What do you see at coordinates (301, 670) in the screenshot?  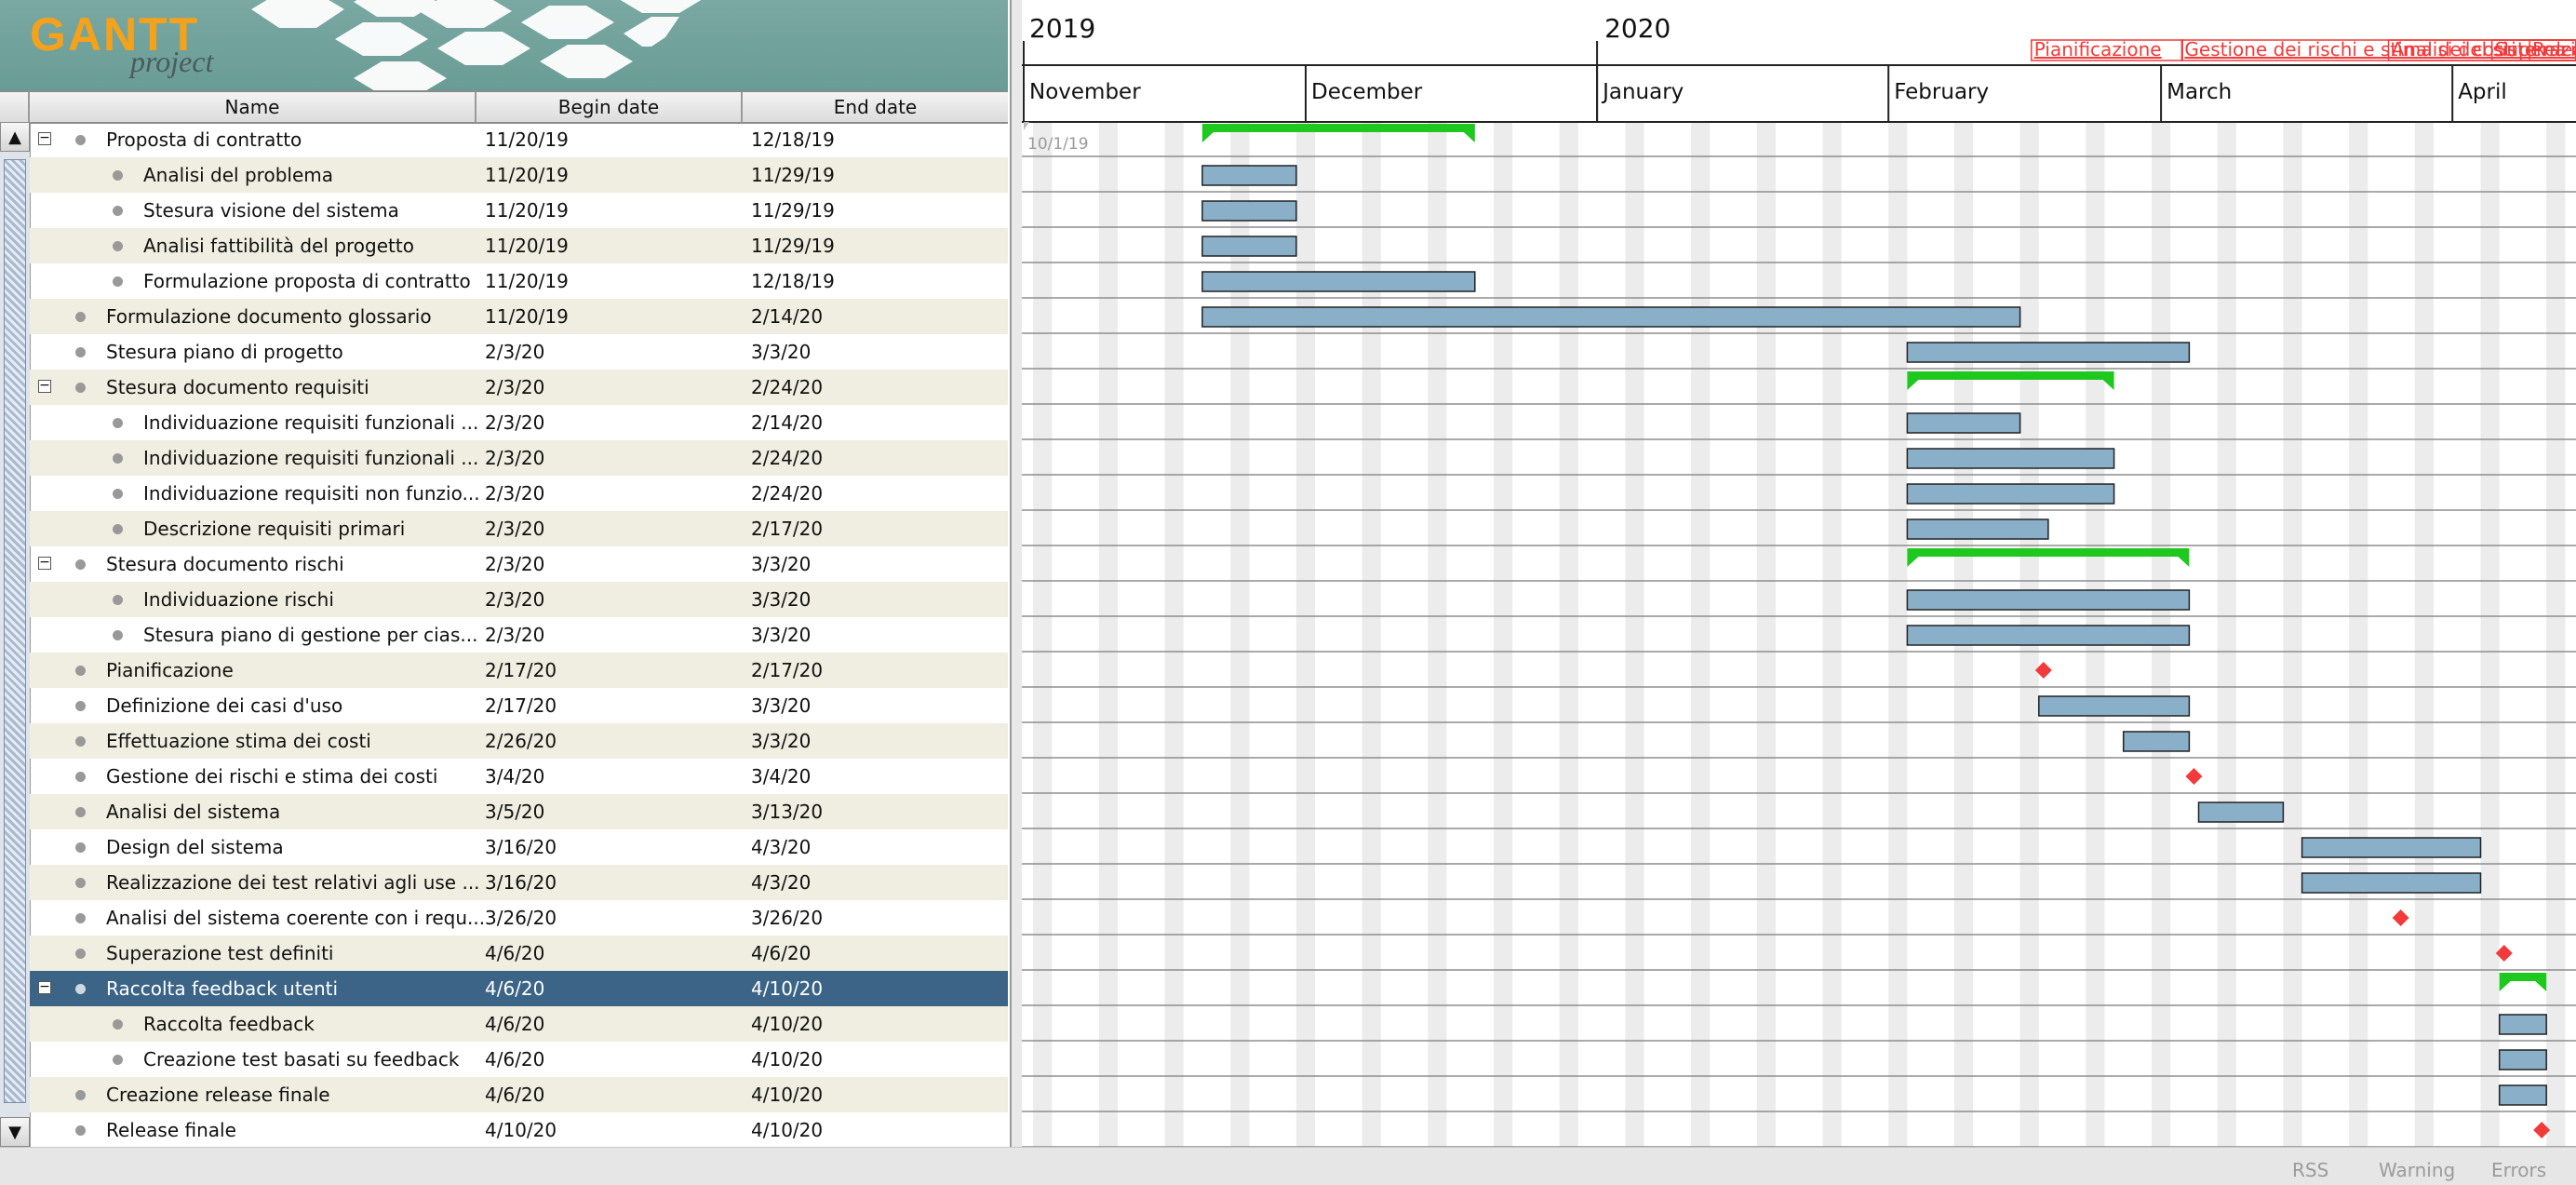 I see `task-name: Pianificazione` at bounding box center [301, 670].